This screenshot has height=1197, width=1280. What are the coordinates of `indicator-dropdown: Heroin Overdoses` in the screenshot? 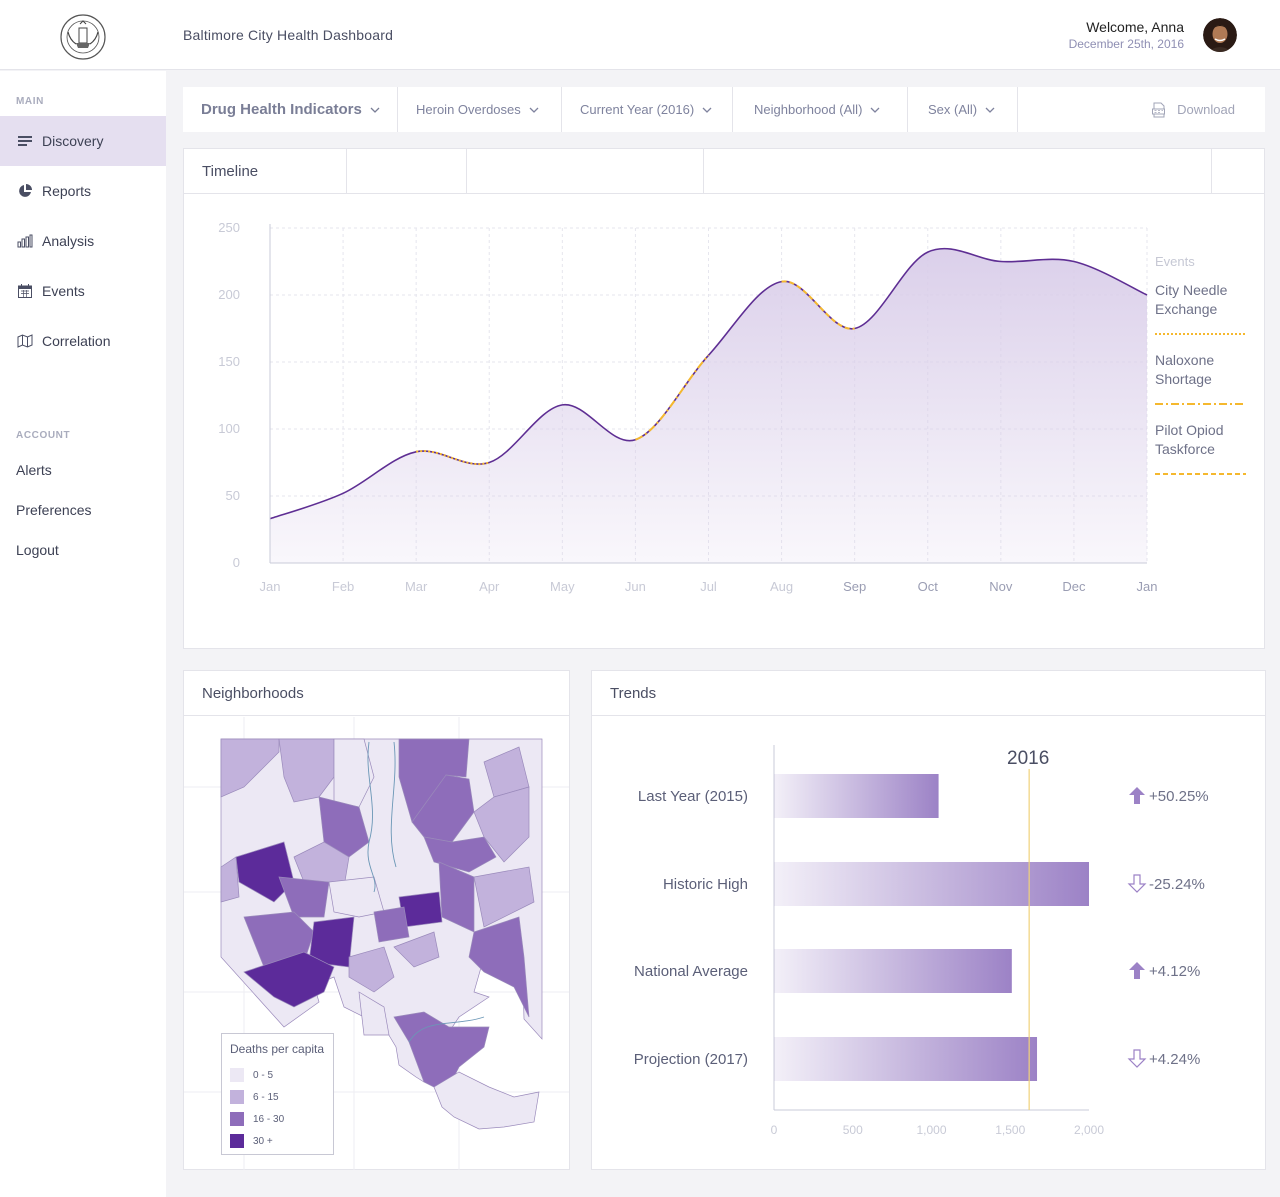 It's located at (480, 109).